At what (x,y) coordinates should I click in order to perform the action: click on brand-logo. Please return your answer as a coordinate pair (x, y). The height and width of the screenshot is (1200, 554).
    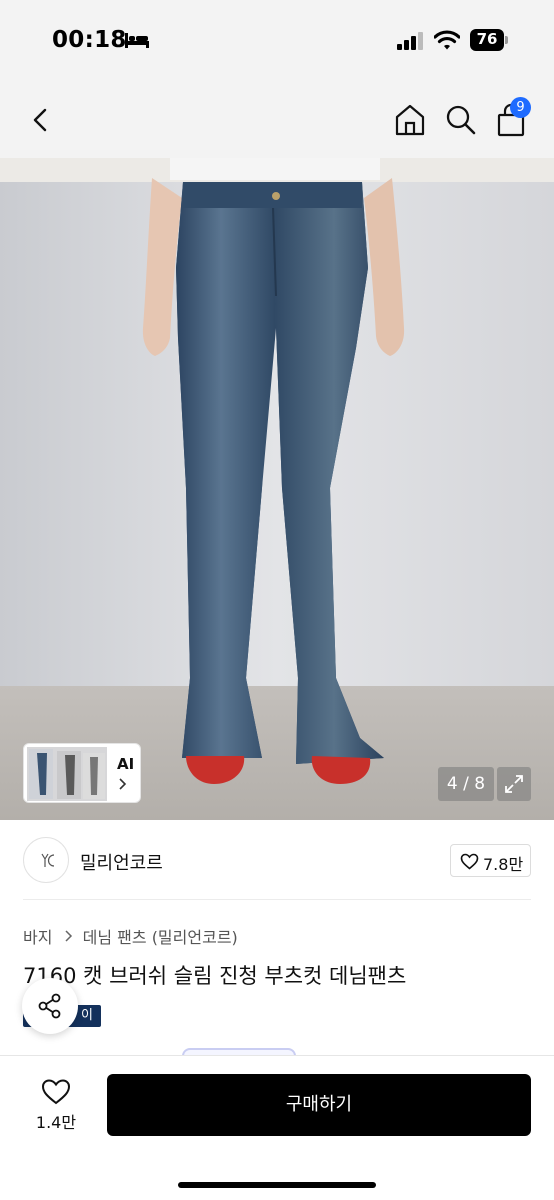
    Looking at the image, I should click on (46, 860).